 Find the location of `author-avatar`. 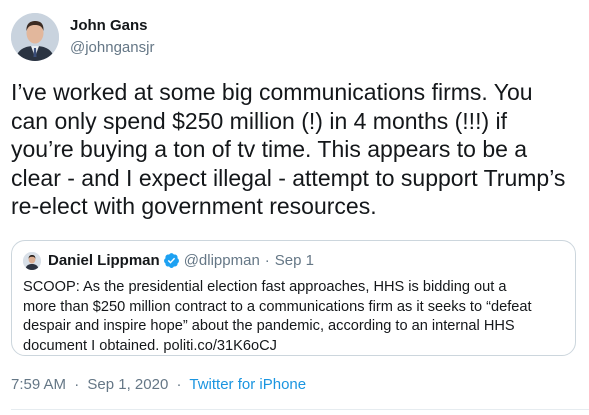

author-avatar is located at coordinates (35, 37).